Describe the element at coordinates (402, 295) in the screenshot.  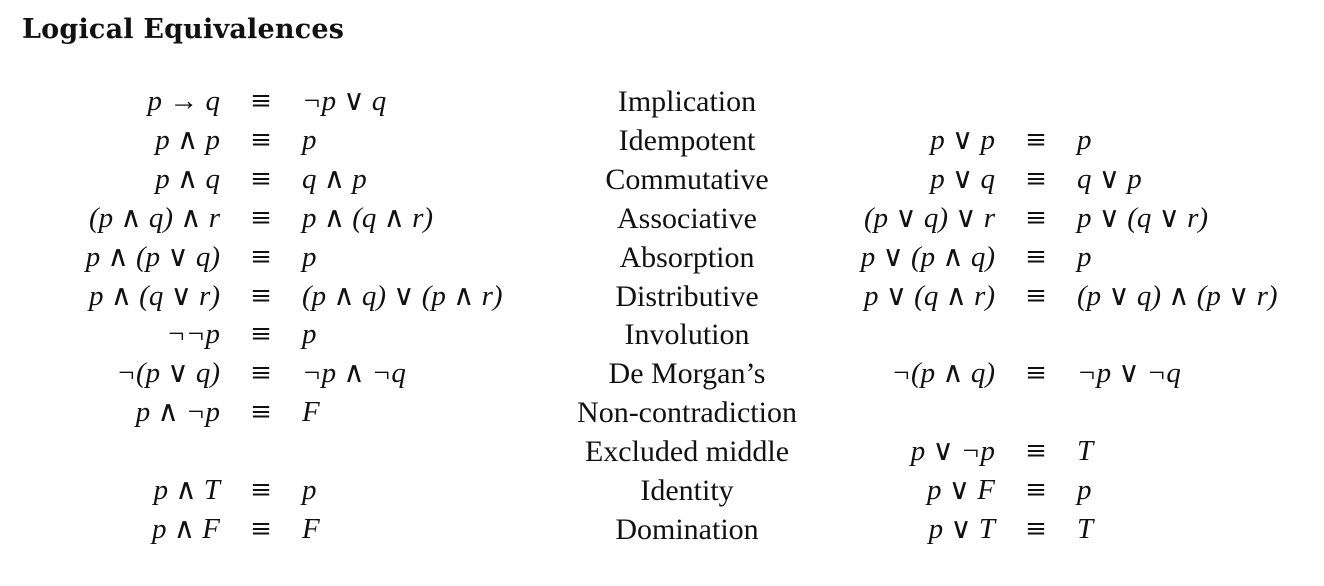
I see `left-rhs-expression: (p ∧ q) ∨ (p ∧ r)` at that location.